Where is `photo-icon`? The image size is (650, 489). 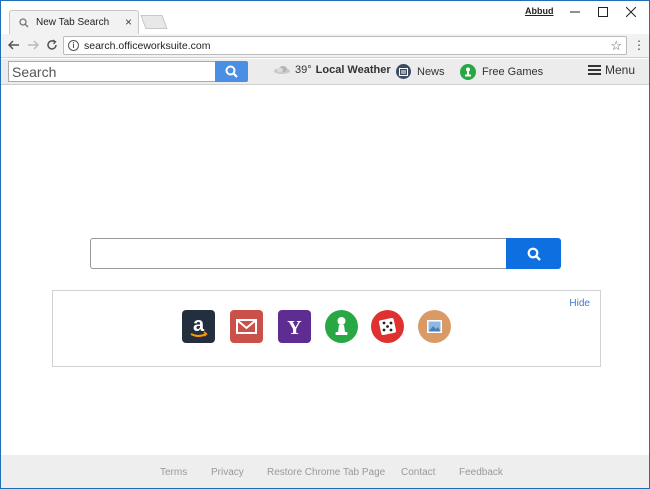
photo-icon is located at coordinates (434, 326).